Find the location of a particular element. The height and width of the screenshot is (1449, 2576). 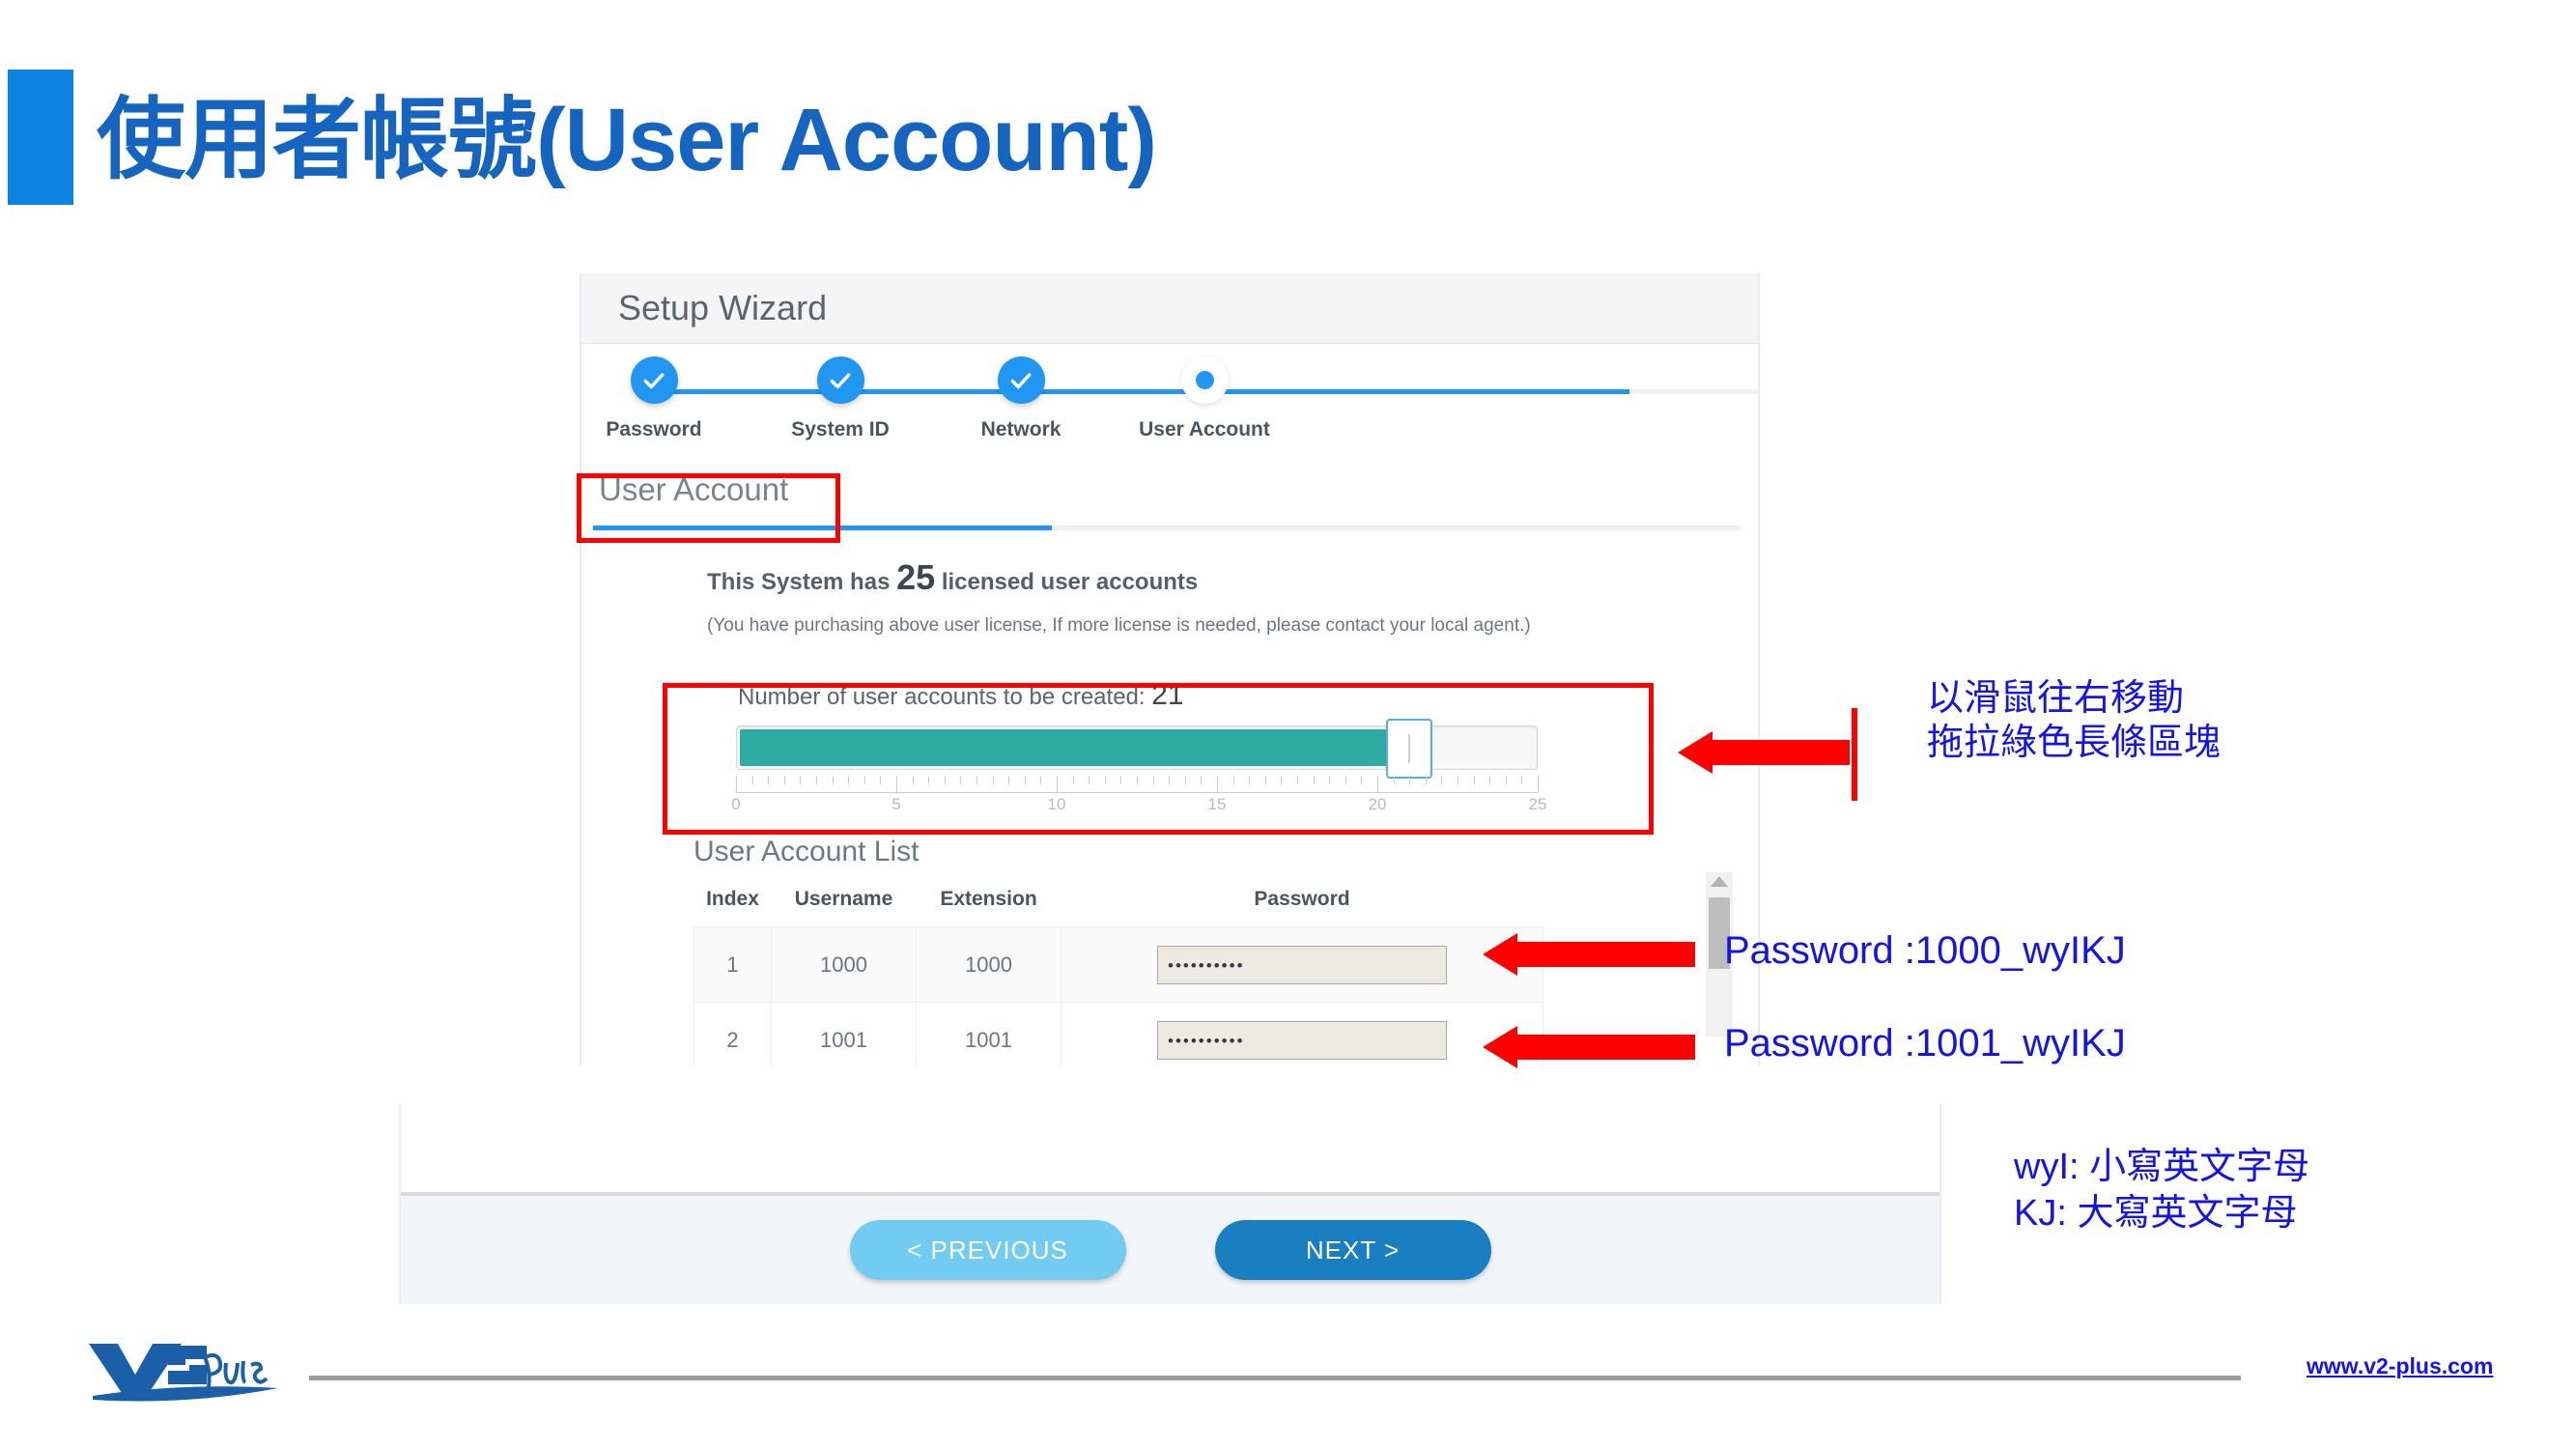

wizard-step-network: Network is located at coordinates (1021, 398).